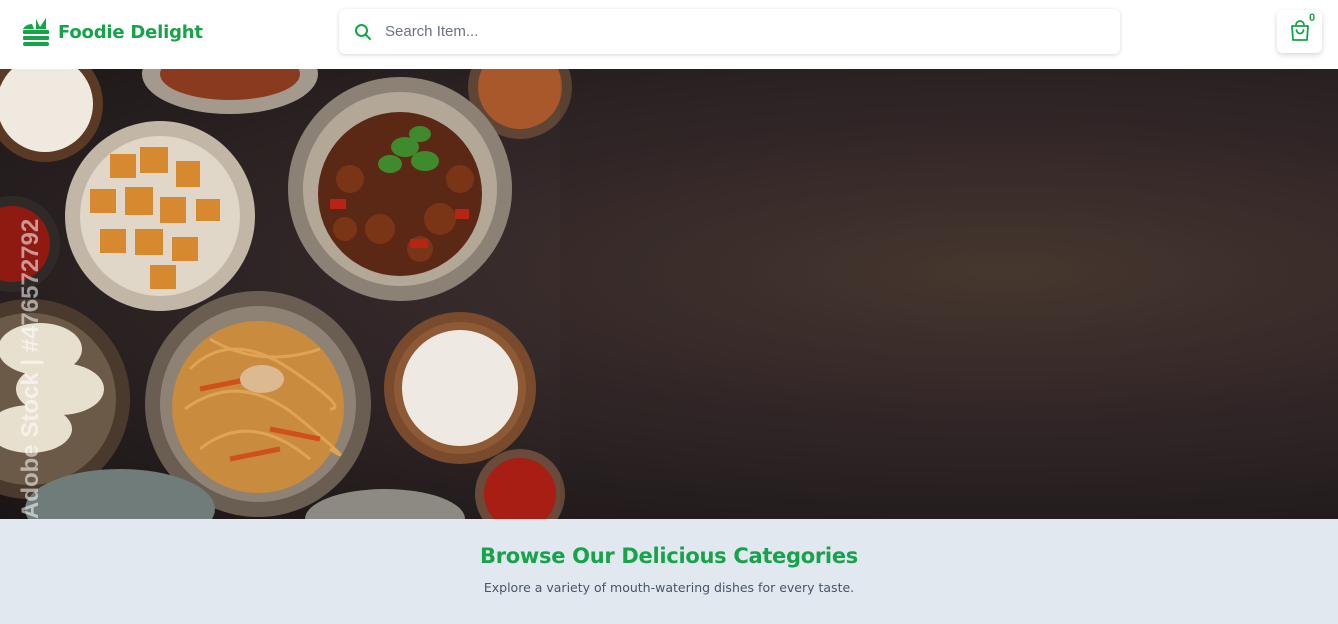  What do you see at coordinates (735, 31) in the screenshot?
I see `search-input` at bounding box center [735, 31].